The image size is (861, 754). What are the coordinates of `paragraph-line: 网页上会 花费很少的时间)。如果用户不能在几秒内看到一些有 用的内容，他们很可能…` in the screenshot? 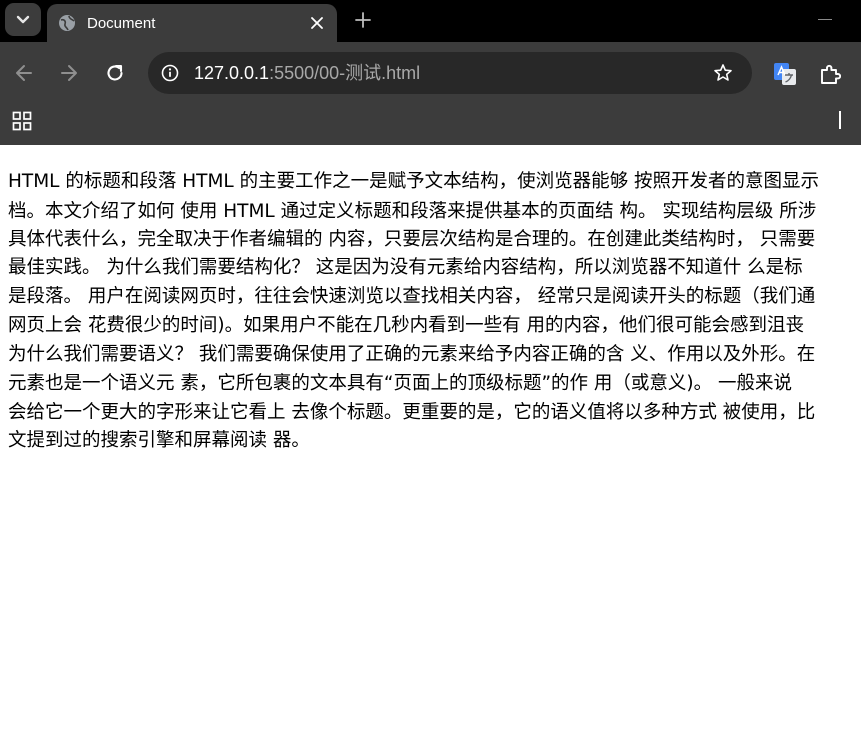 It's located at (406, 325).